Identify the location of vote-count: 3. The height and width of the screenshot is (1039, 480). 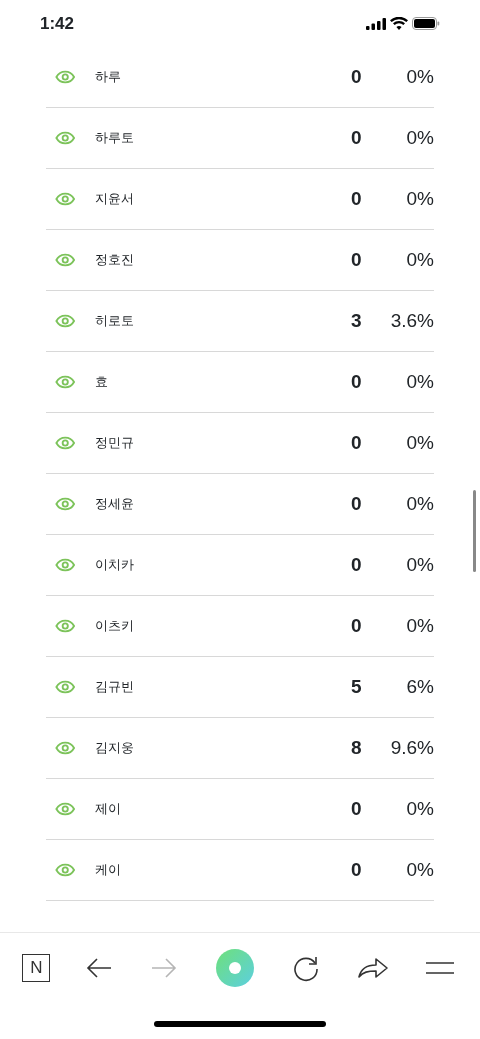
(355, 320).